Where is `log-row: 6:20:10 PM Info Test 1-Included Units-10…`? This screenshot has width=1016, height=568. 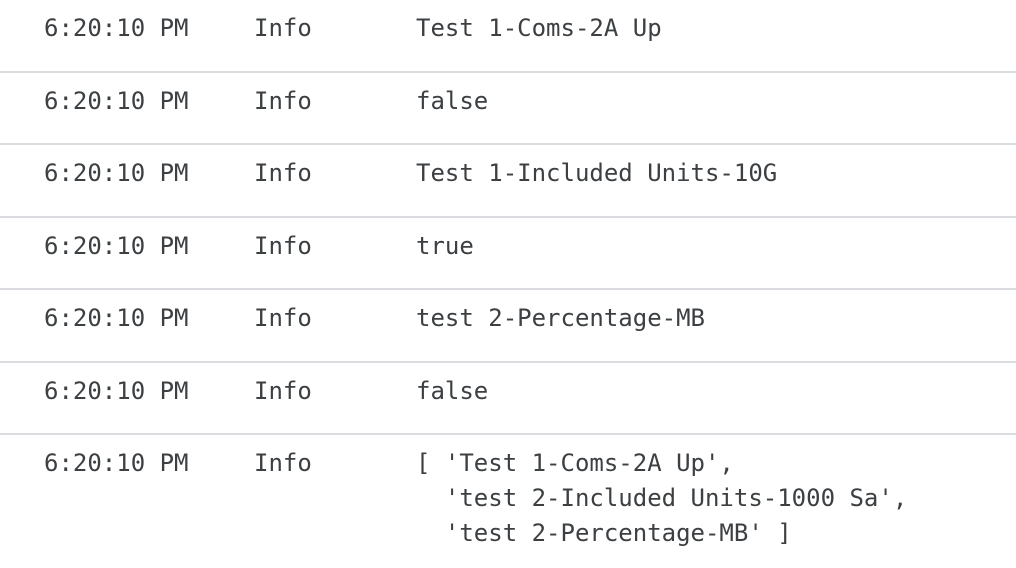 log-row: 6:20:10 PM Info Test 1-Included Units-10… is located at coordinates (508, 181).